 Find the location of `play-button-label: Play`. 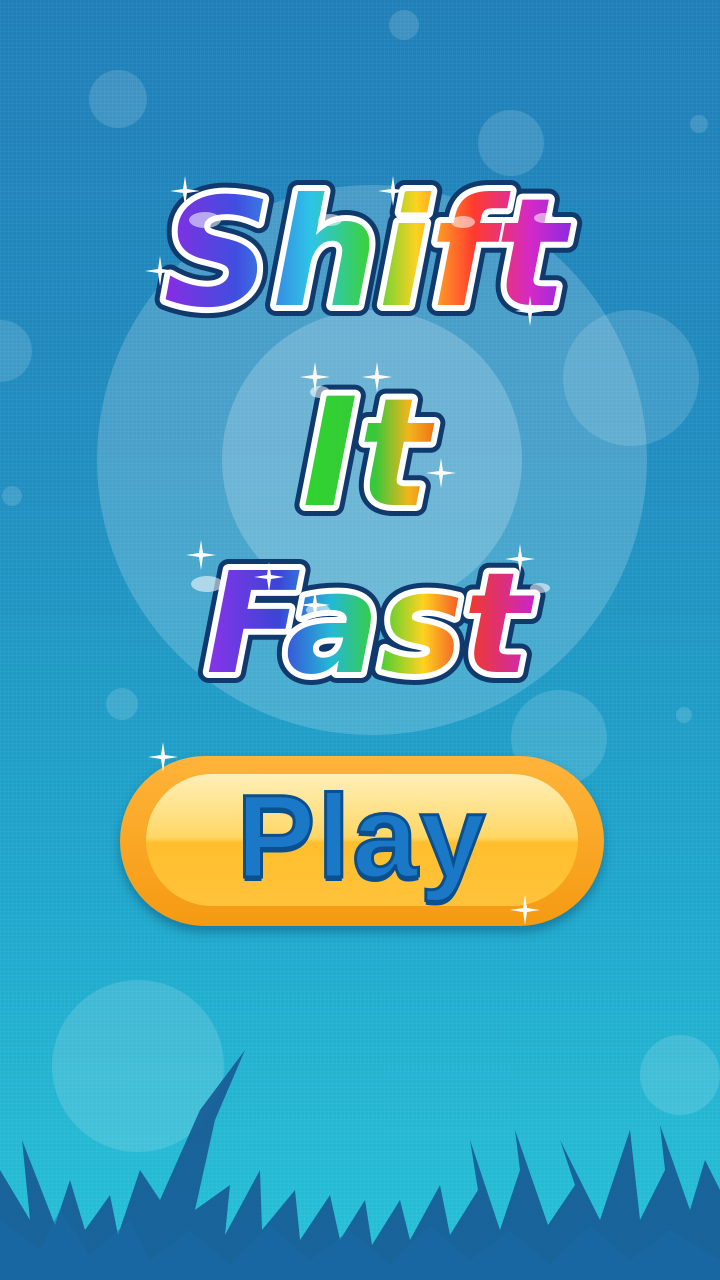

play-button-label: Play is located at coordinates (361, 837).